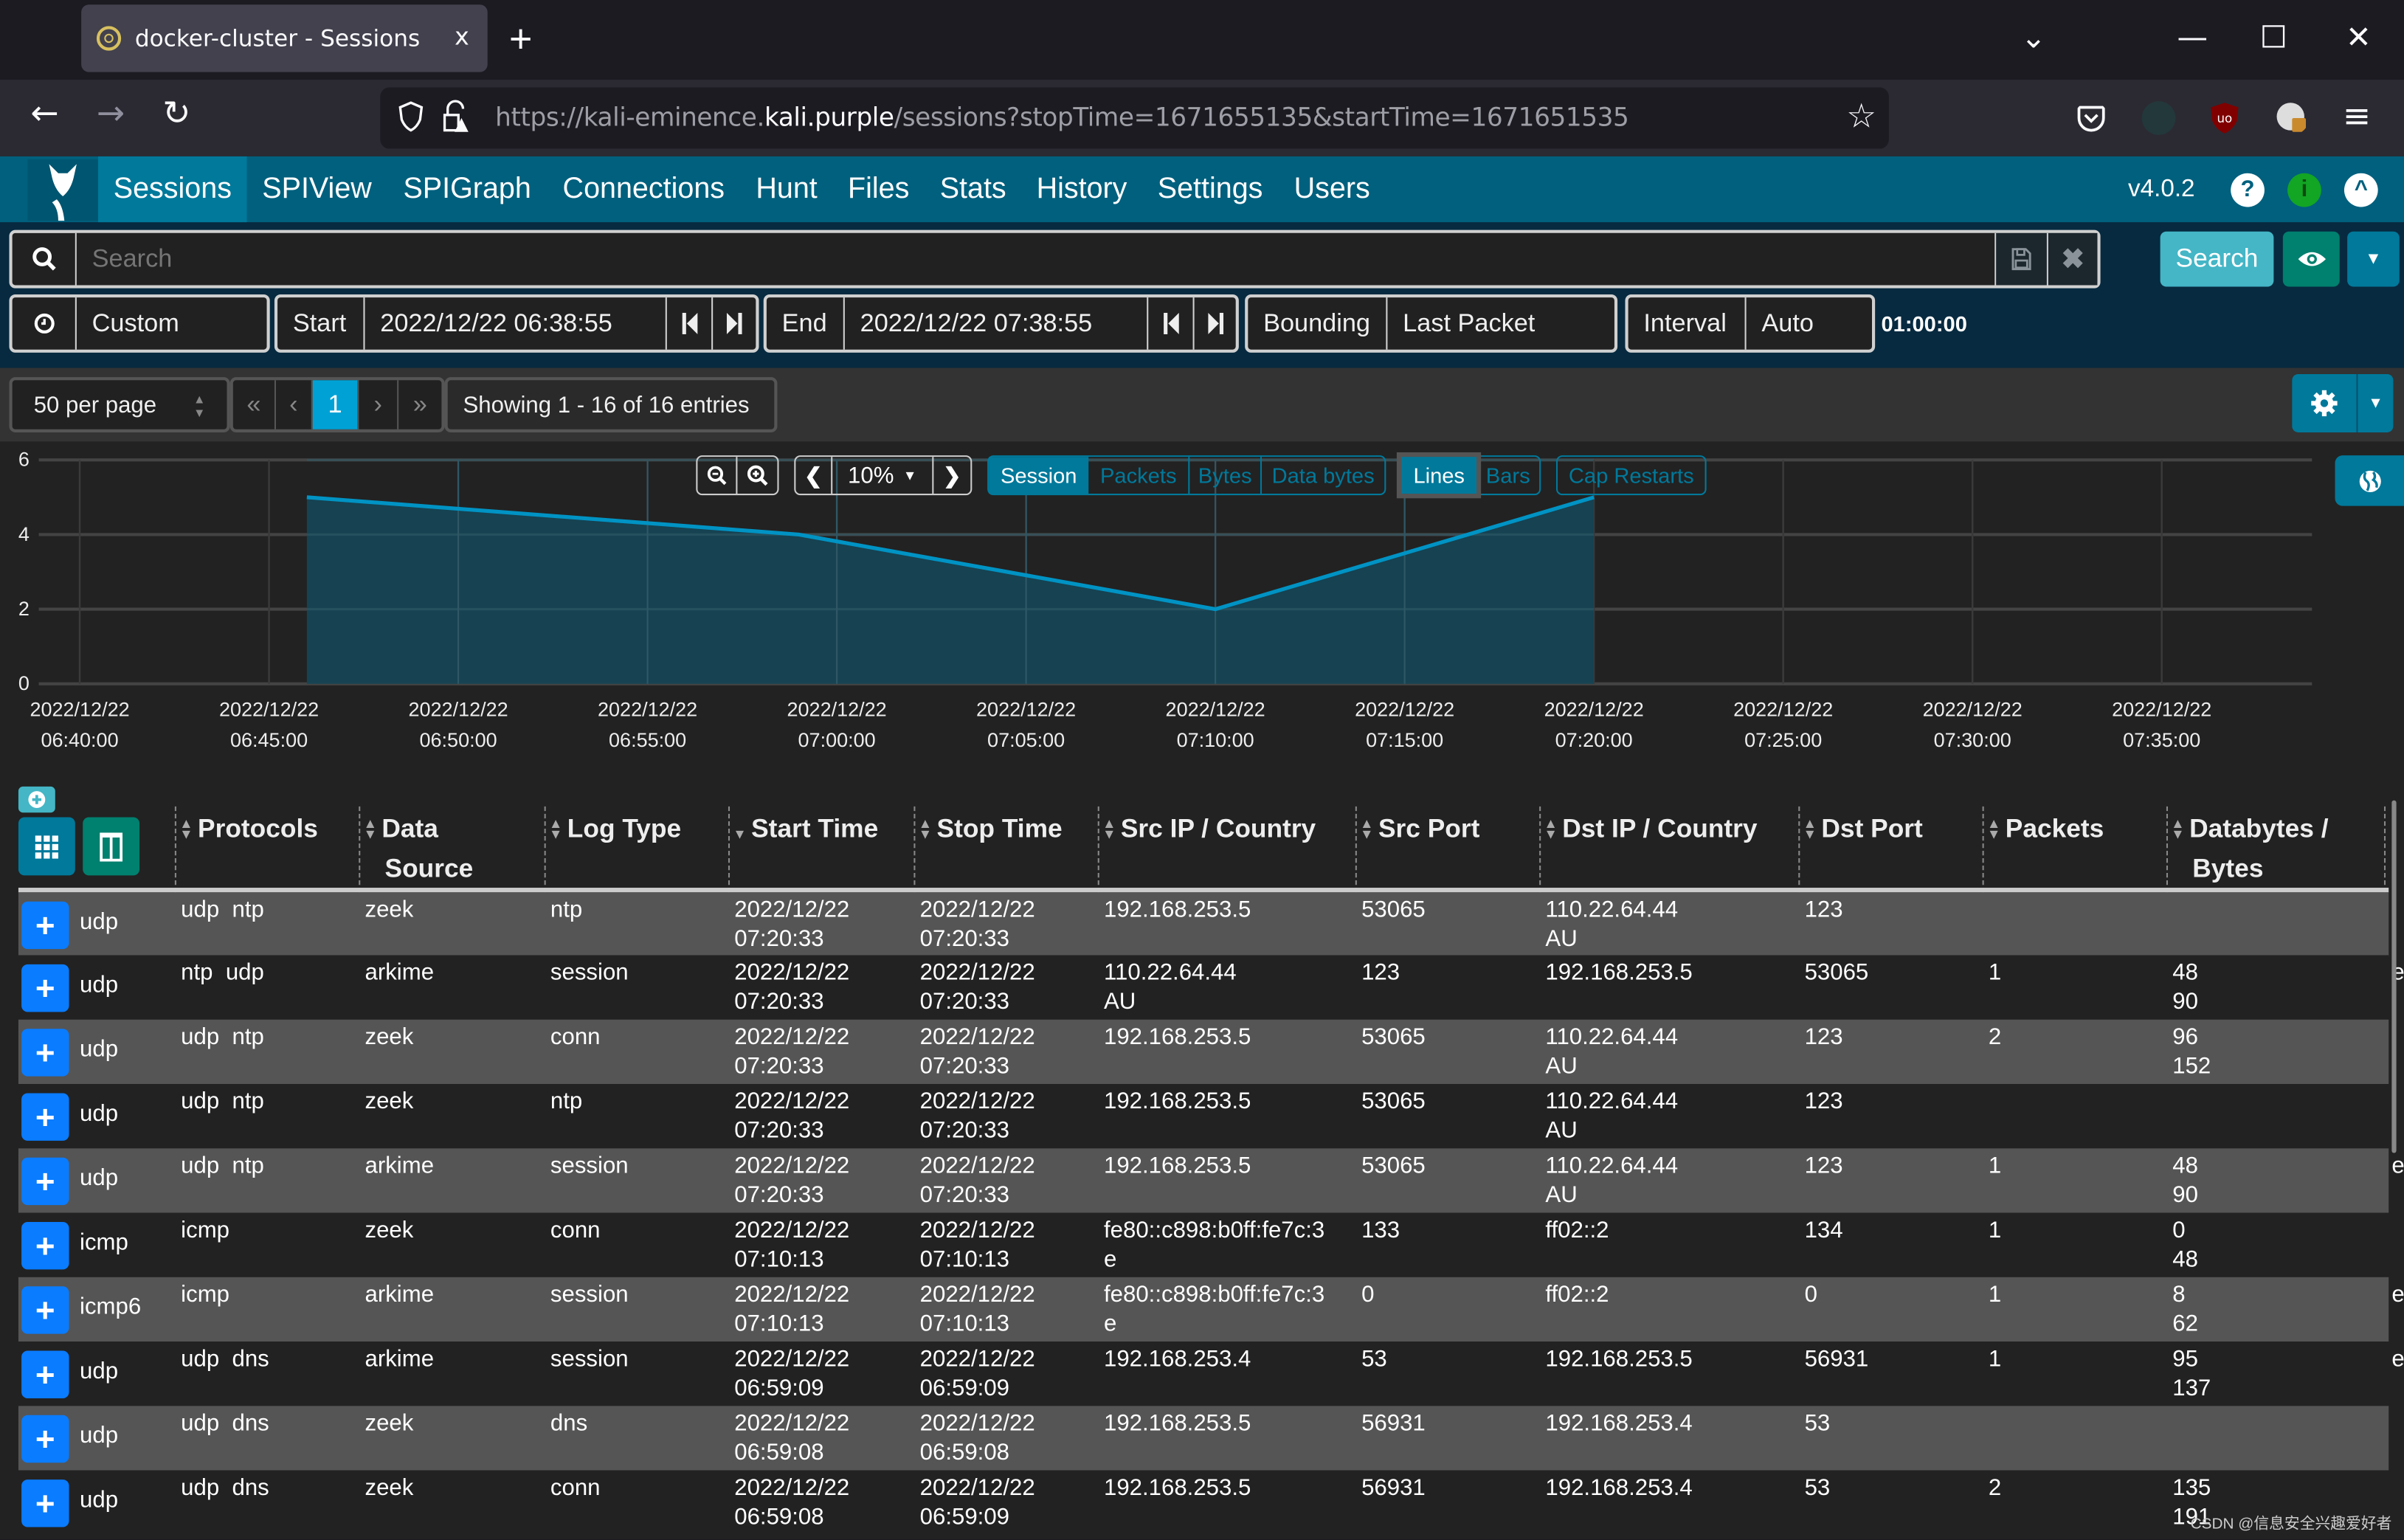  Describe the element at coordinates (883, 476) in the screenshot. I see `pan-percent-select: 10% ▼` at that location.